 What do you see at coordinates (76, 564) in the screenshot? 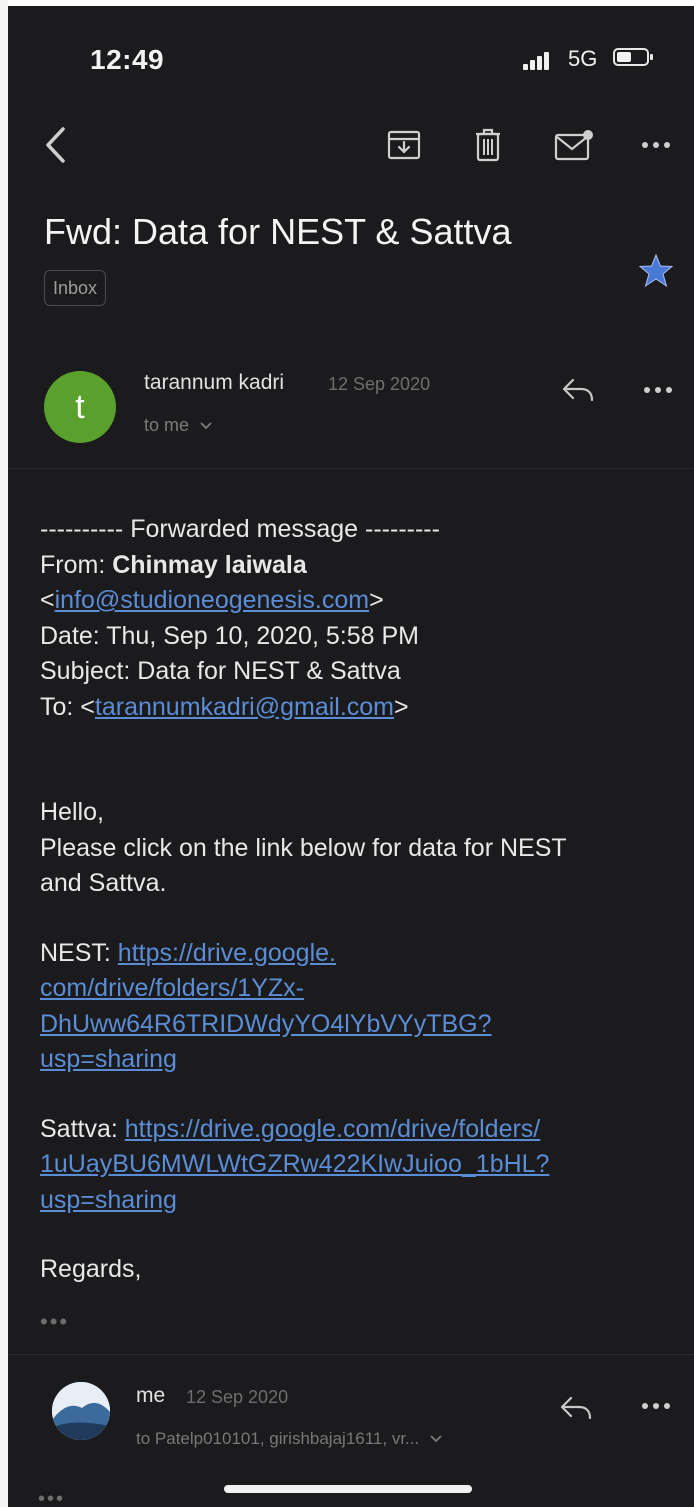
I see `from-label: From:` at bounding box center [76, 564].